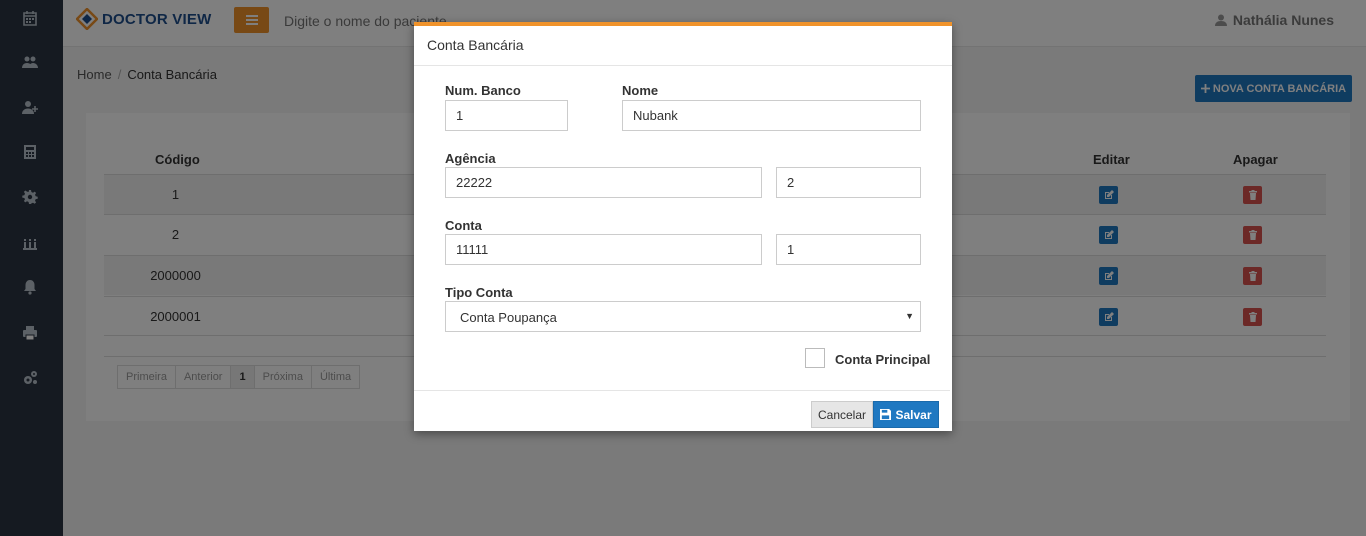  I want to click on name-input, so click(771, 115).